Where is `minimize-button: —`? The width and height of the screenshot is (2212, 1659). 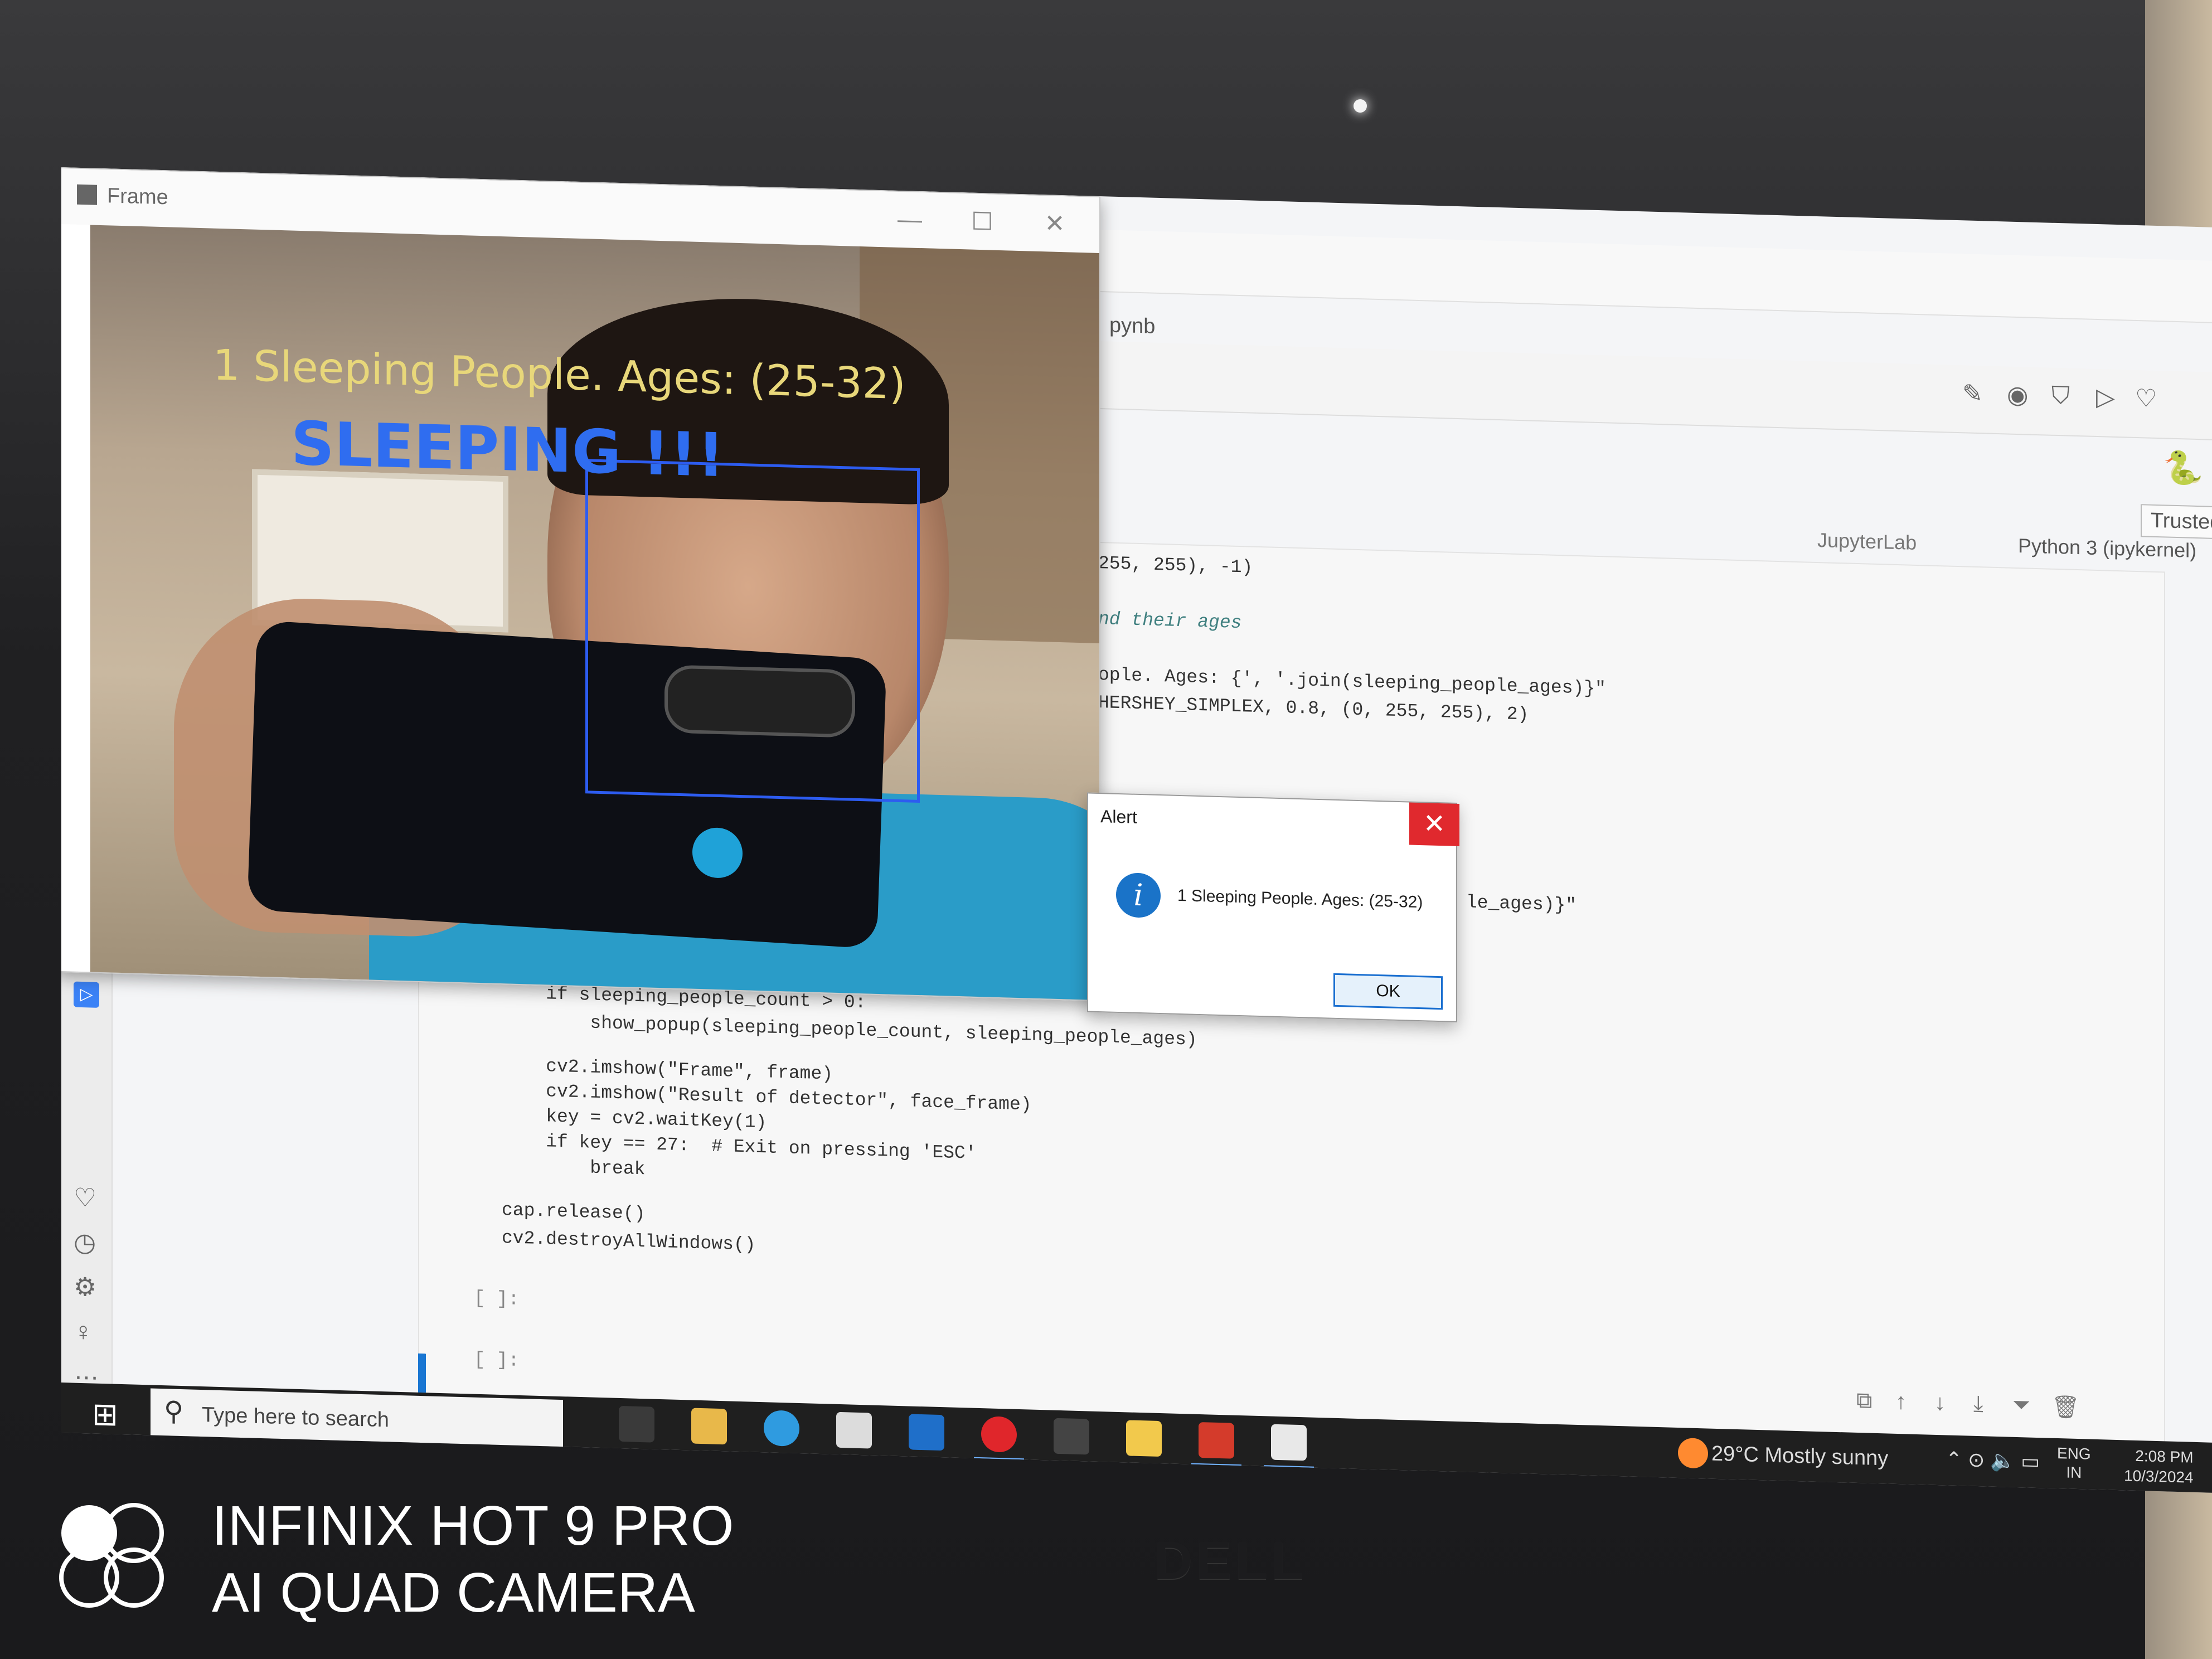
minimize-button: — is located at coordinates (909, 220).